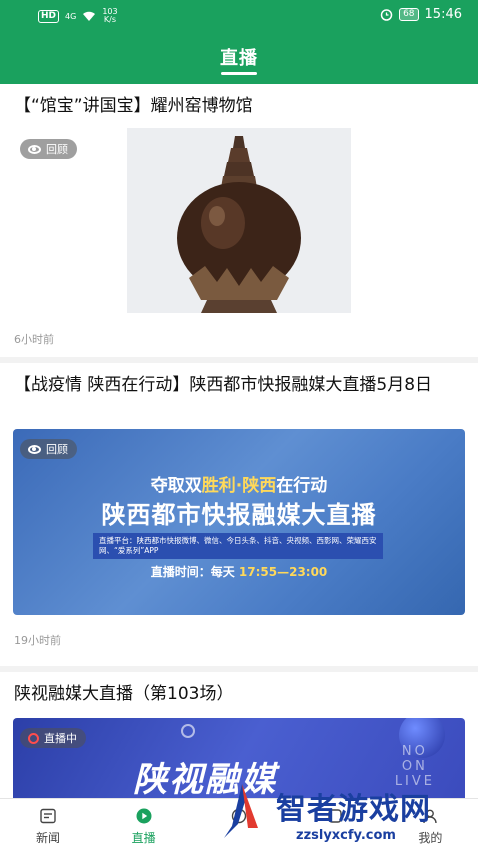 The image size is (478, 850). What do you see at coordinates (239, 572) in the screenshot?
I see `banner-schedule: 直播时间：每天 17:55—23:00` at bounding box center [239, 572].